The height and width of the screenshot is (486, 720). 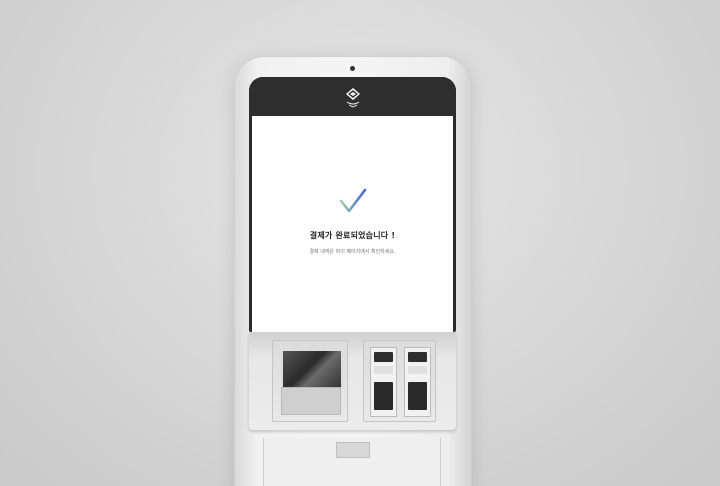 I want to click on receipt-printer, so click(x=383, y=382).